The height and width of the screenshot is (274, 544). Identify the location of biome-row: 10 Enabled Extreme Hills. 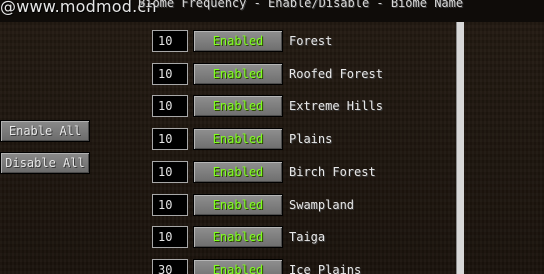
(302, 106).